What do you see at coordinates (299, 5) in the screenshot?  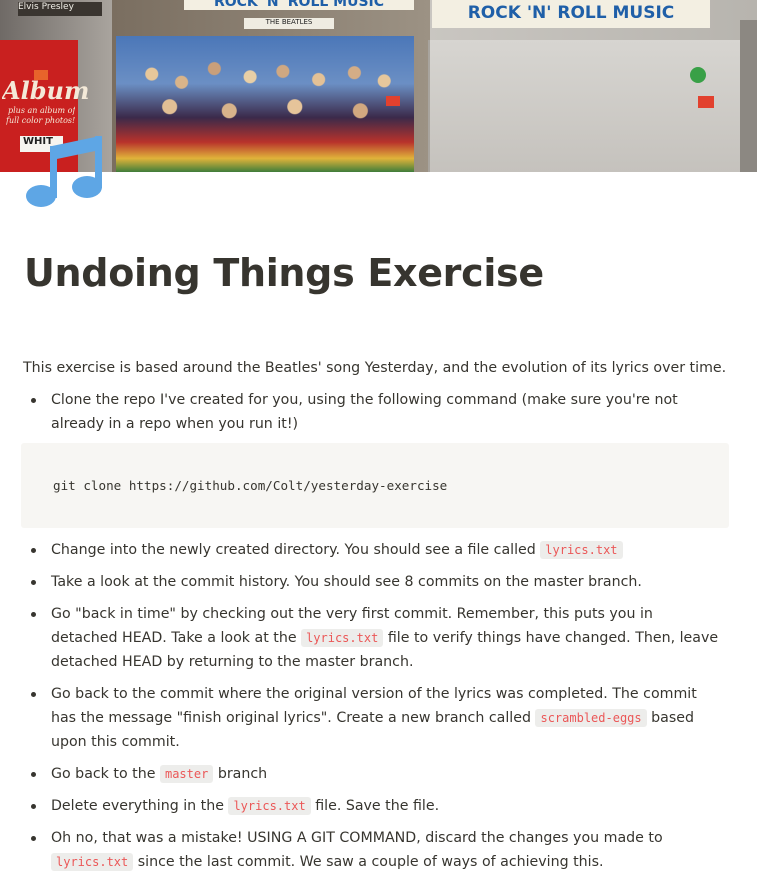 I see `cover-sign-rocknroll-top: ROCK 'N' ROLL MUSIC` at bounding box center [299, 5].